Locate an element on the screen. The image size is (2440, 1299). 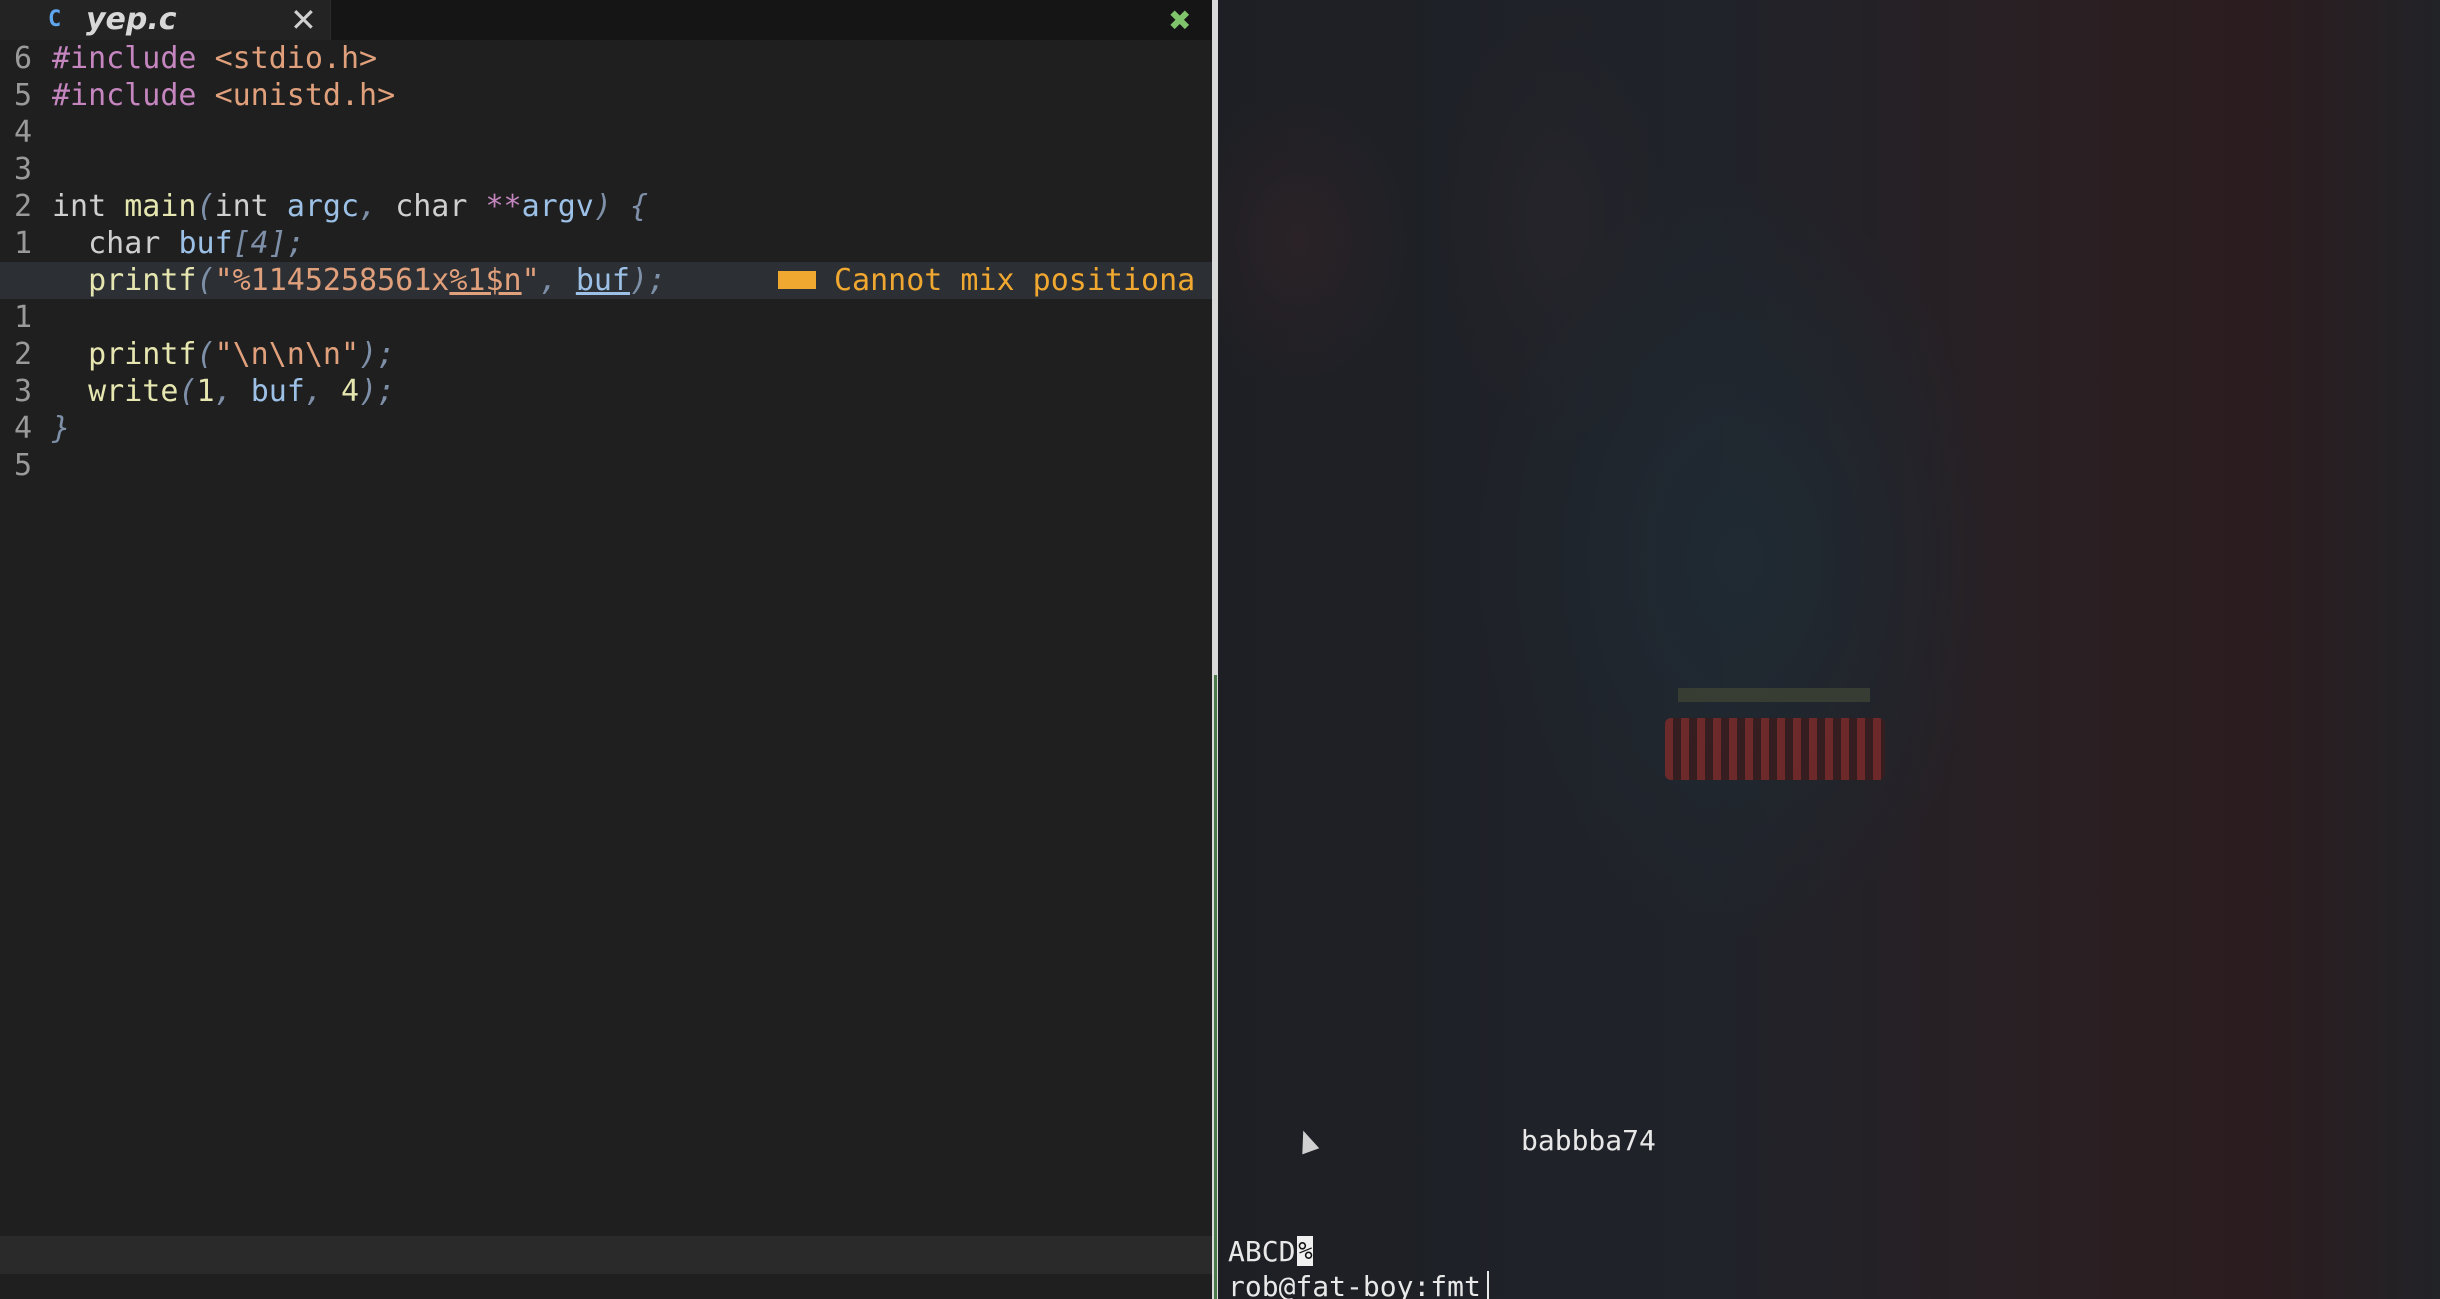
line-number: 6 is located at coordinates (23, 58).